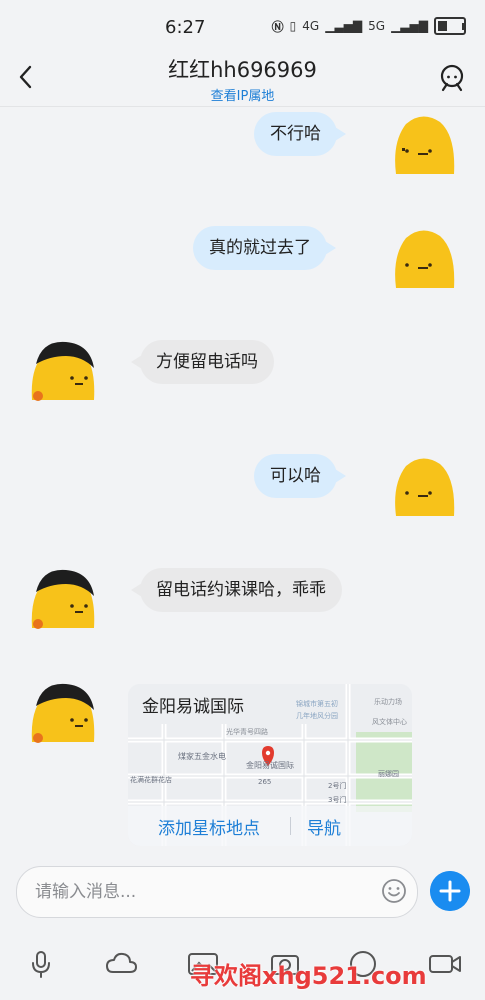  What do you see at coordinates (337, 785) in the screenshot?
I see `map-label: 2号门` at bounding box center [337, 785].